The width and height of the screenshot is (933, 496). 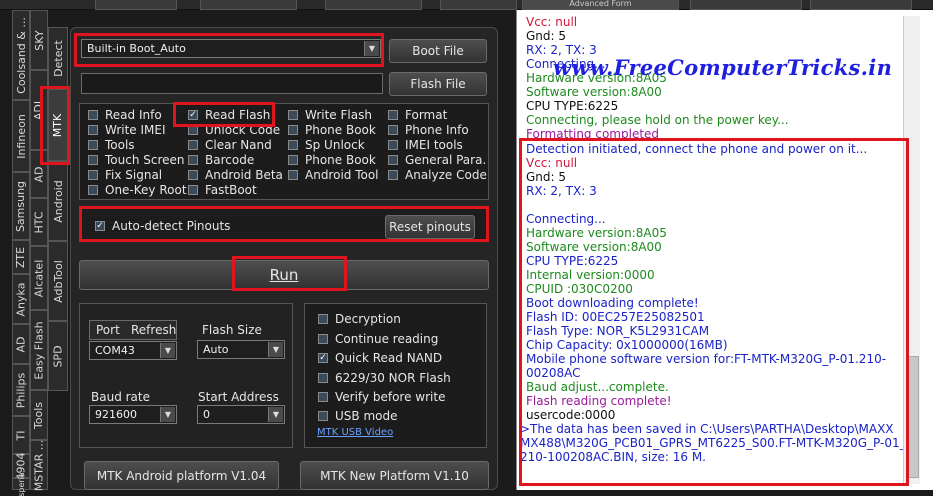 I want to click on vtab-anyka: Anyka, so click(x=21, y=299).